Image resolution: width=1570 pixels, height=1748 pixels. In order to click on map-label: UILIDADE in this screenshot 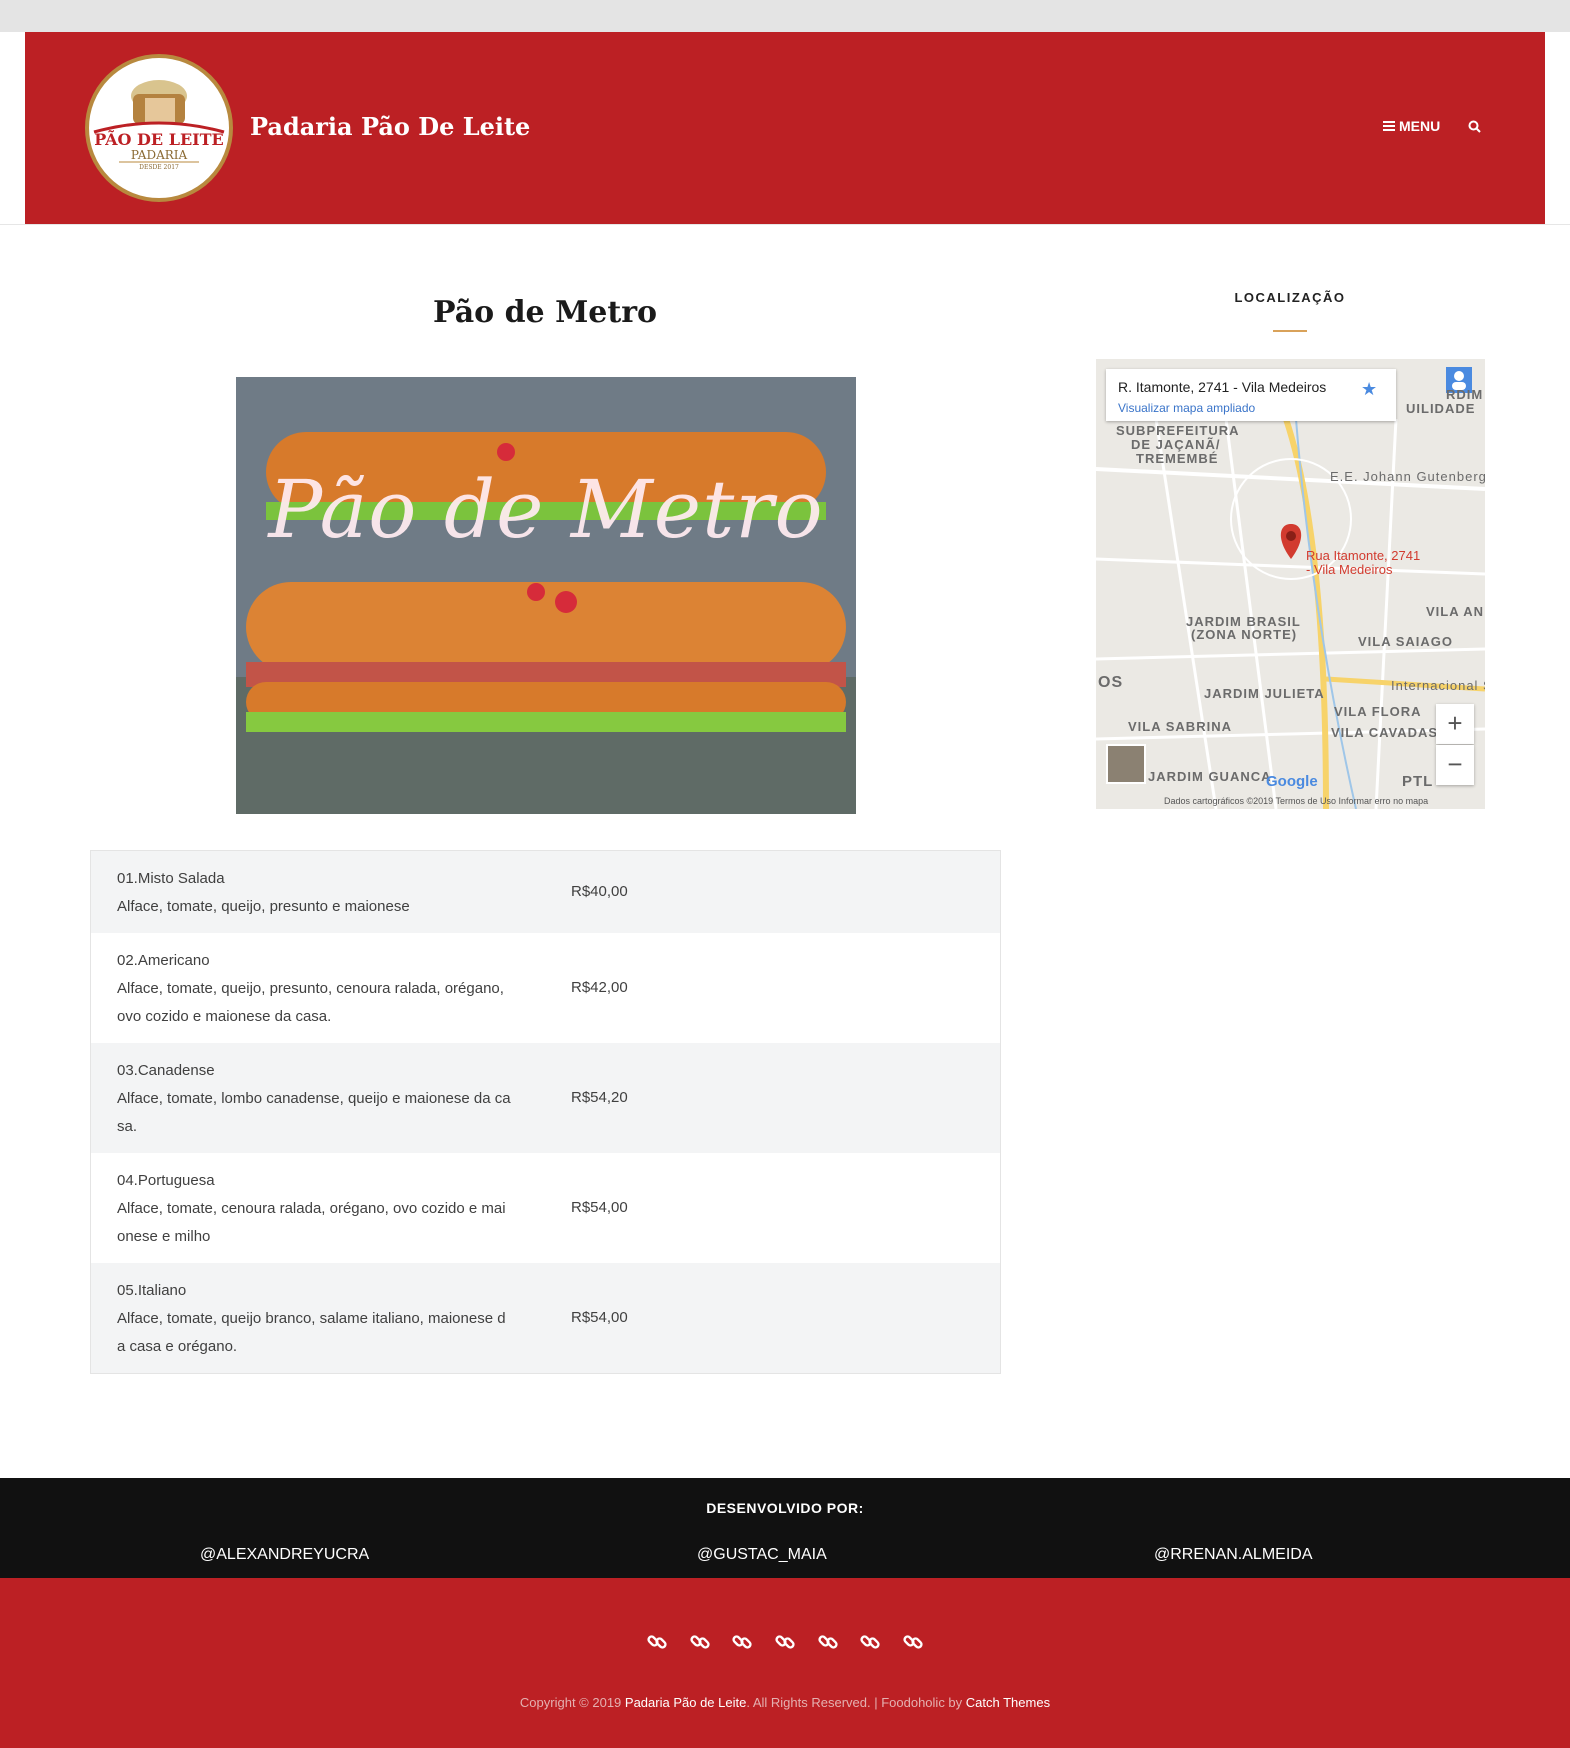, I will do `click(1441, 408)`.